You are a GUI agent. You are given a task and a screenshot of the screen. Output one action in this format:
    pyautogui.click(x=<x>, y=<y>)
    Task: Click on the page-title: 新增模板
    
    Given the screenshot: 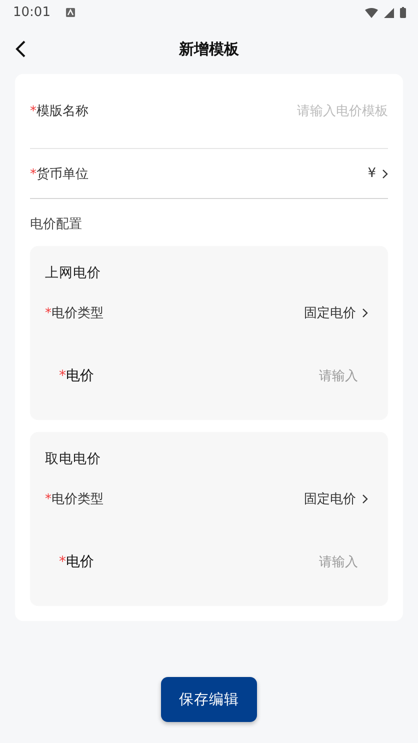 What is the action you would take?
    pyautogui.click(x=209, y=49)
    